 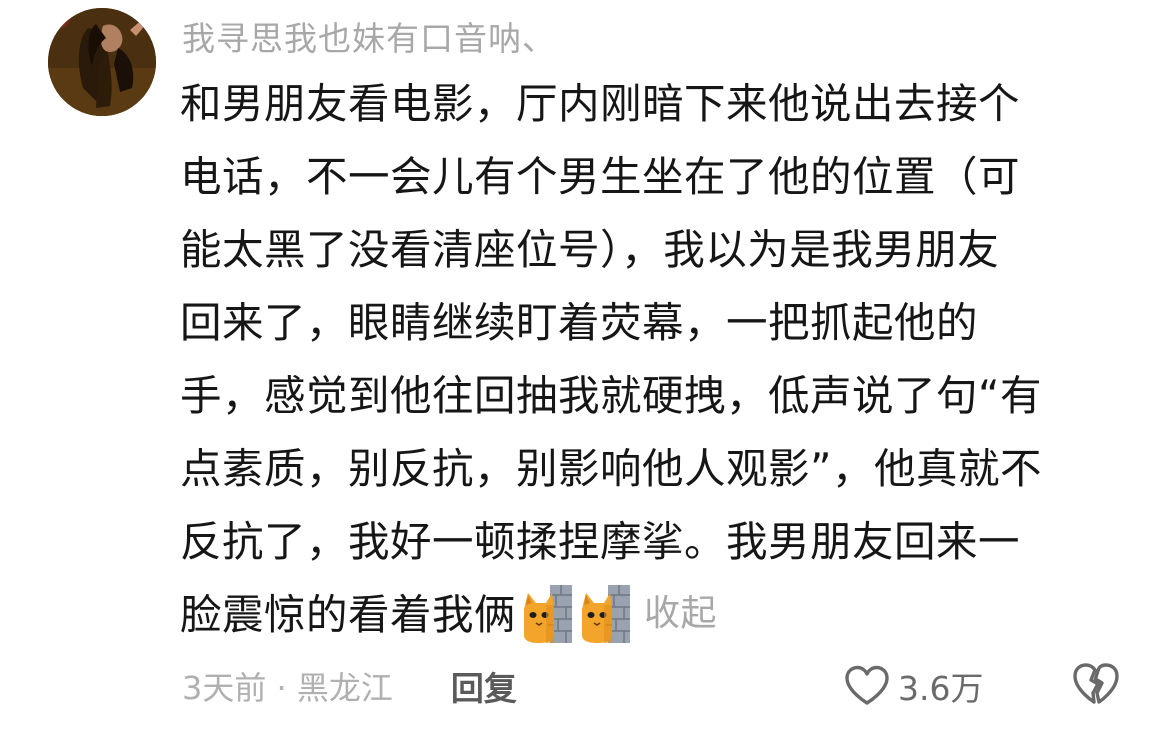 I want to click on comment-line: 手，感觉到他往回抽我就硬拽，低声说了句“有, so click(x=611, y=395).